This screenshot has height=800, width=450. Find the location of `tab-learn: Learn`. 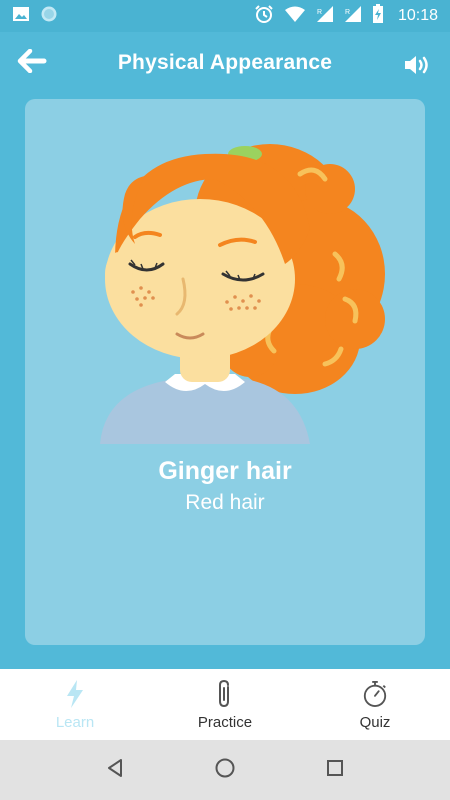

tab-learn: Learn is located at coordinates (75, 704).